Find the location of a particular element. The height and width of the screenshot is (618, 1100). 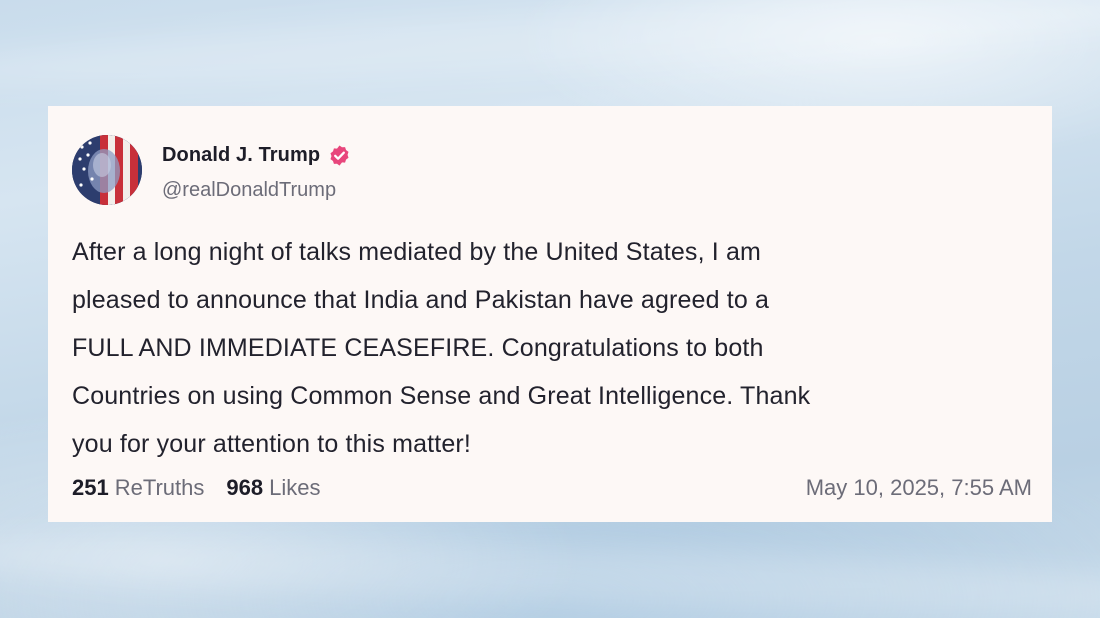

likes-stat: 968 Likes is located at coordinates (273, 488).